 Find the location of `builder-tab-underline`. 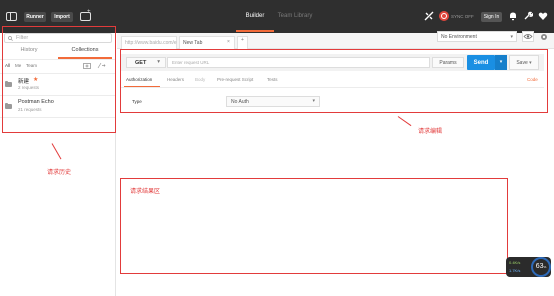

builder-tab-underline is located at coordinates (255, 31).